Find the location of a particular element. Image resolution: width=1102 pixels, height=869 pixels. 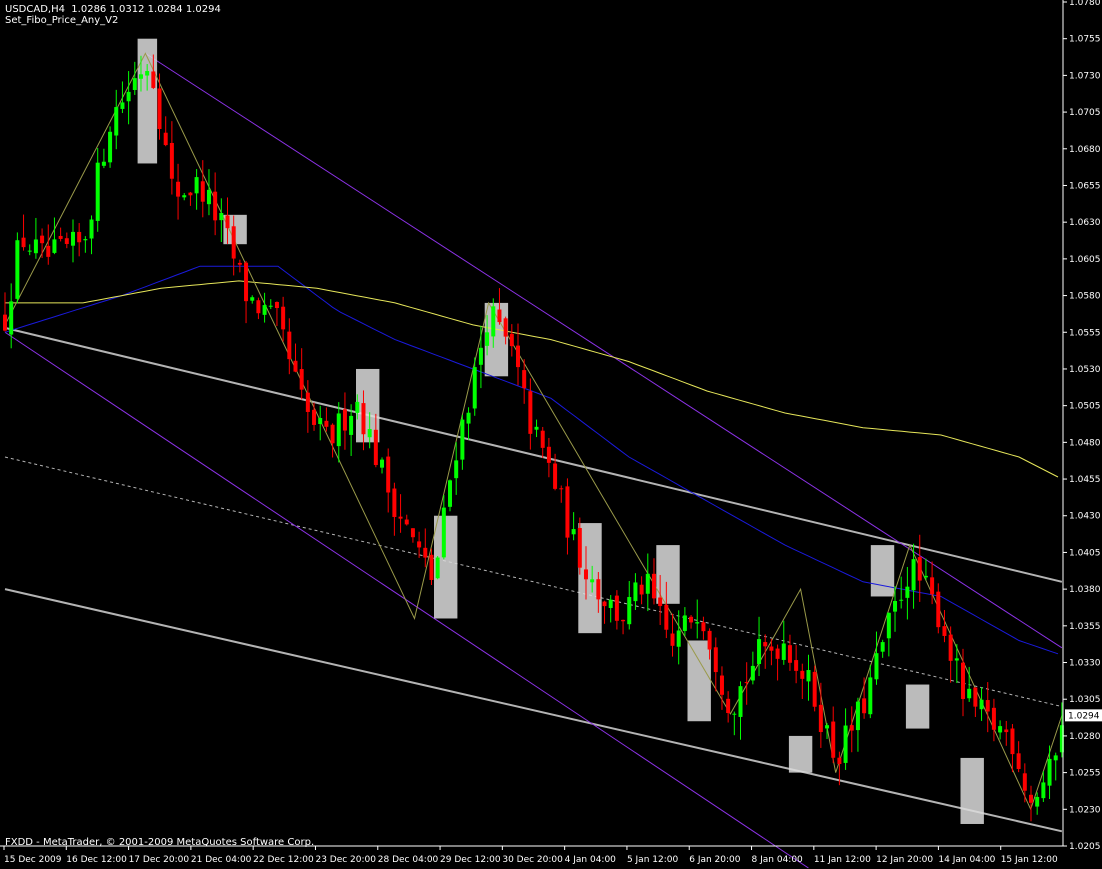

x-tick-label: 6 Jan 20:00 is located at coordinates (715, 860).